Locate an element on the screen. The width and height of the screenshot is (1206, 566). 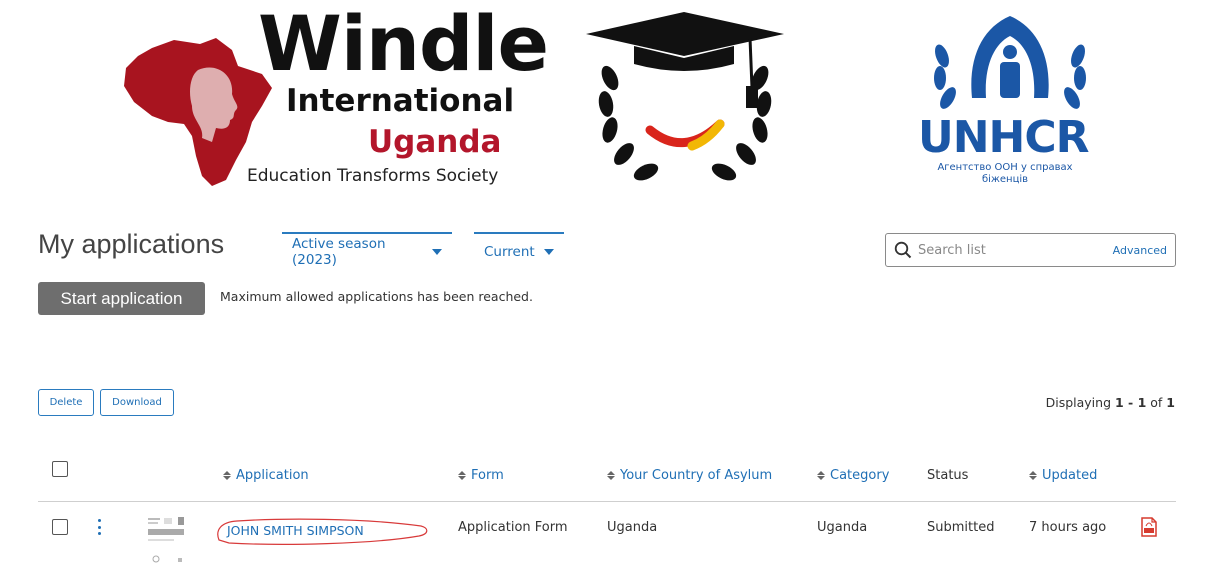
column-header-application: Application is located at coordinates (266, 475).